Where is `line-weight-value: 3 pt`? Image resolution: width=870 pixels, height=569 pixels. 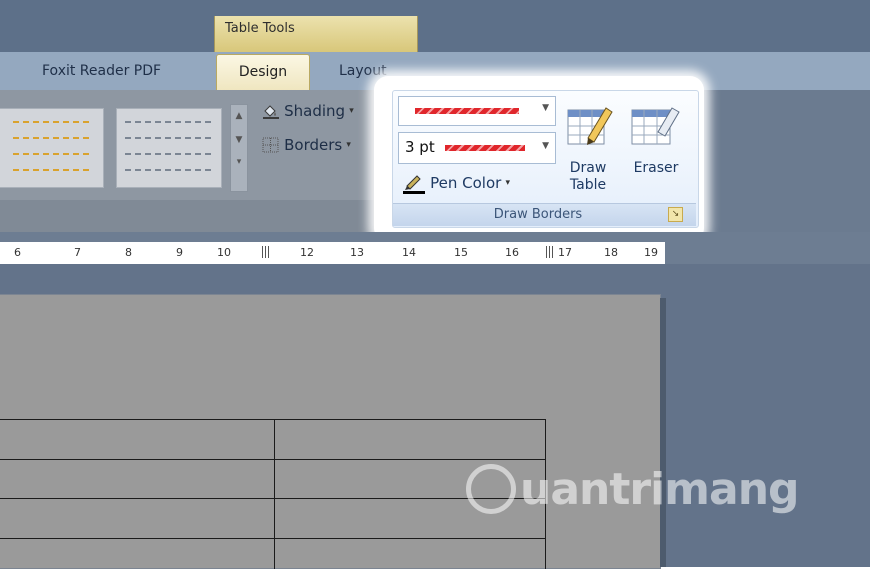 line-weight-value: 3 pt is located at coordinates (420, 147).